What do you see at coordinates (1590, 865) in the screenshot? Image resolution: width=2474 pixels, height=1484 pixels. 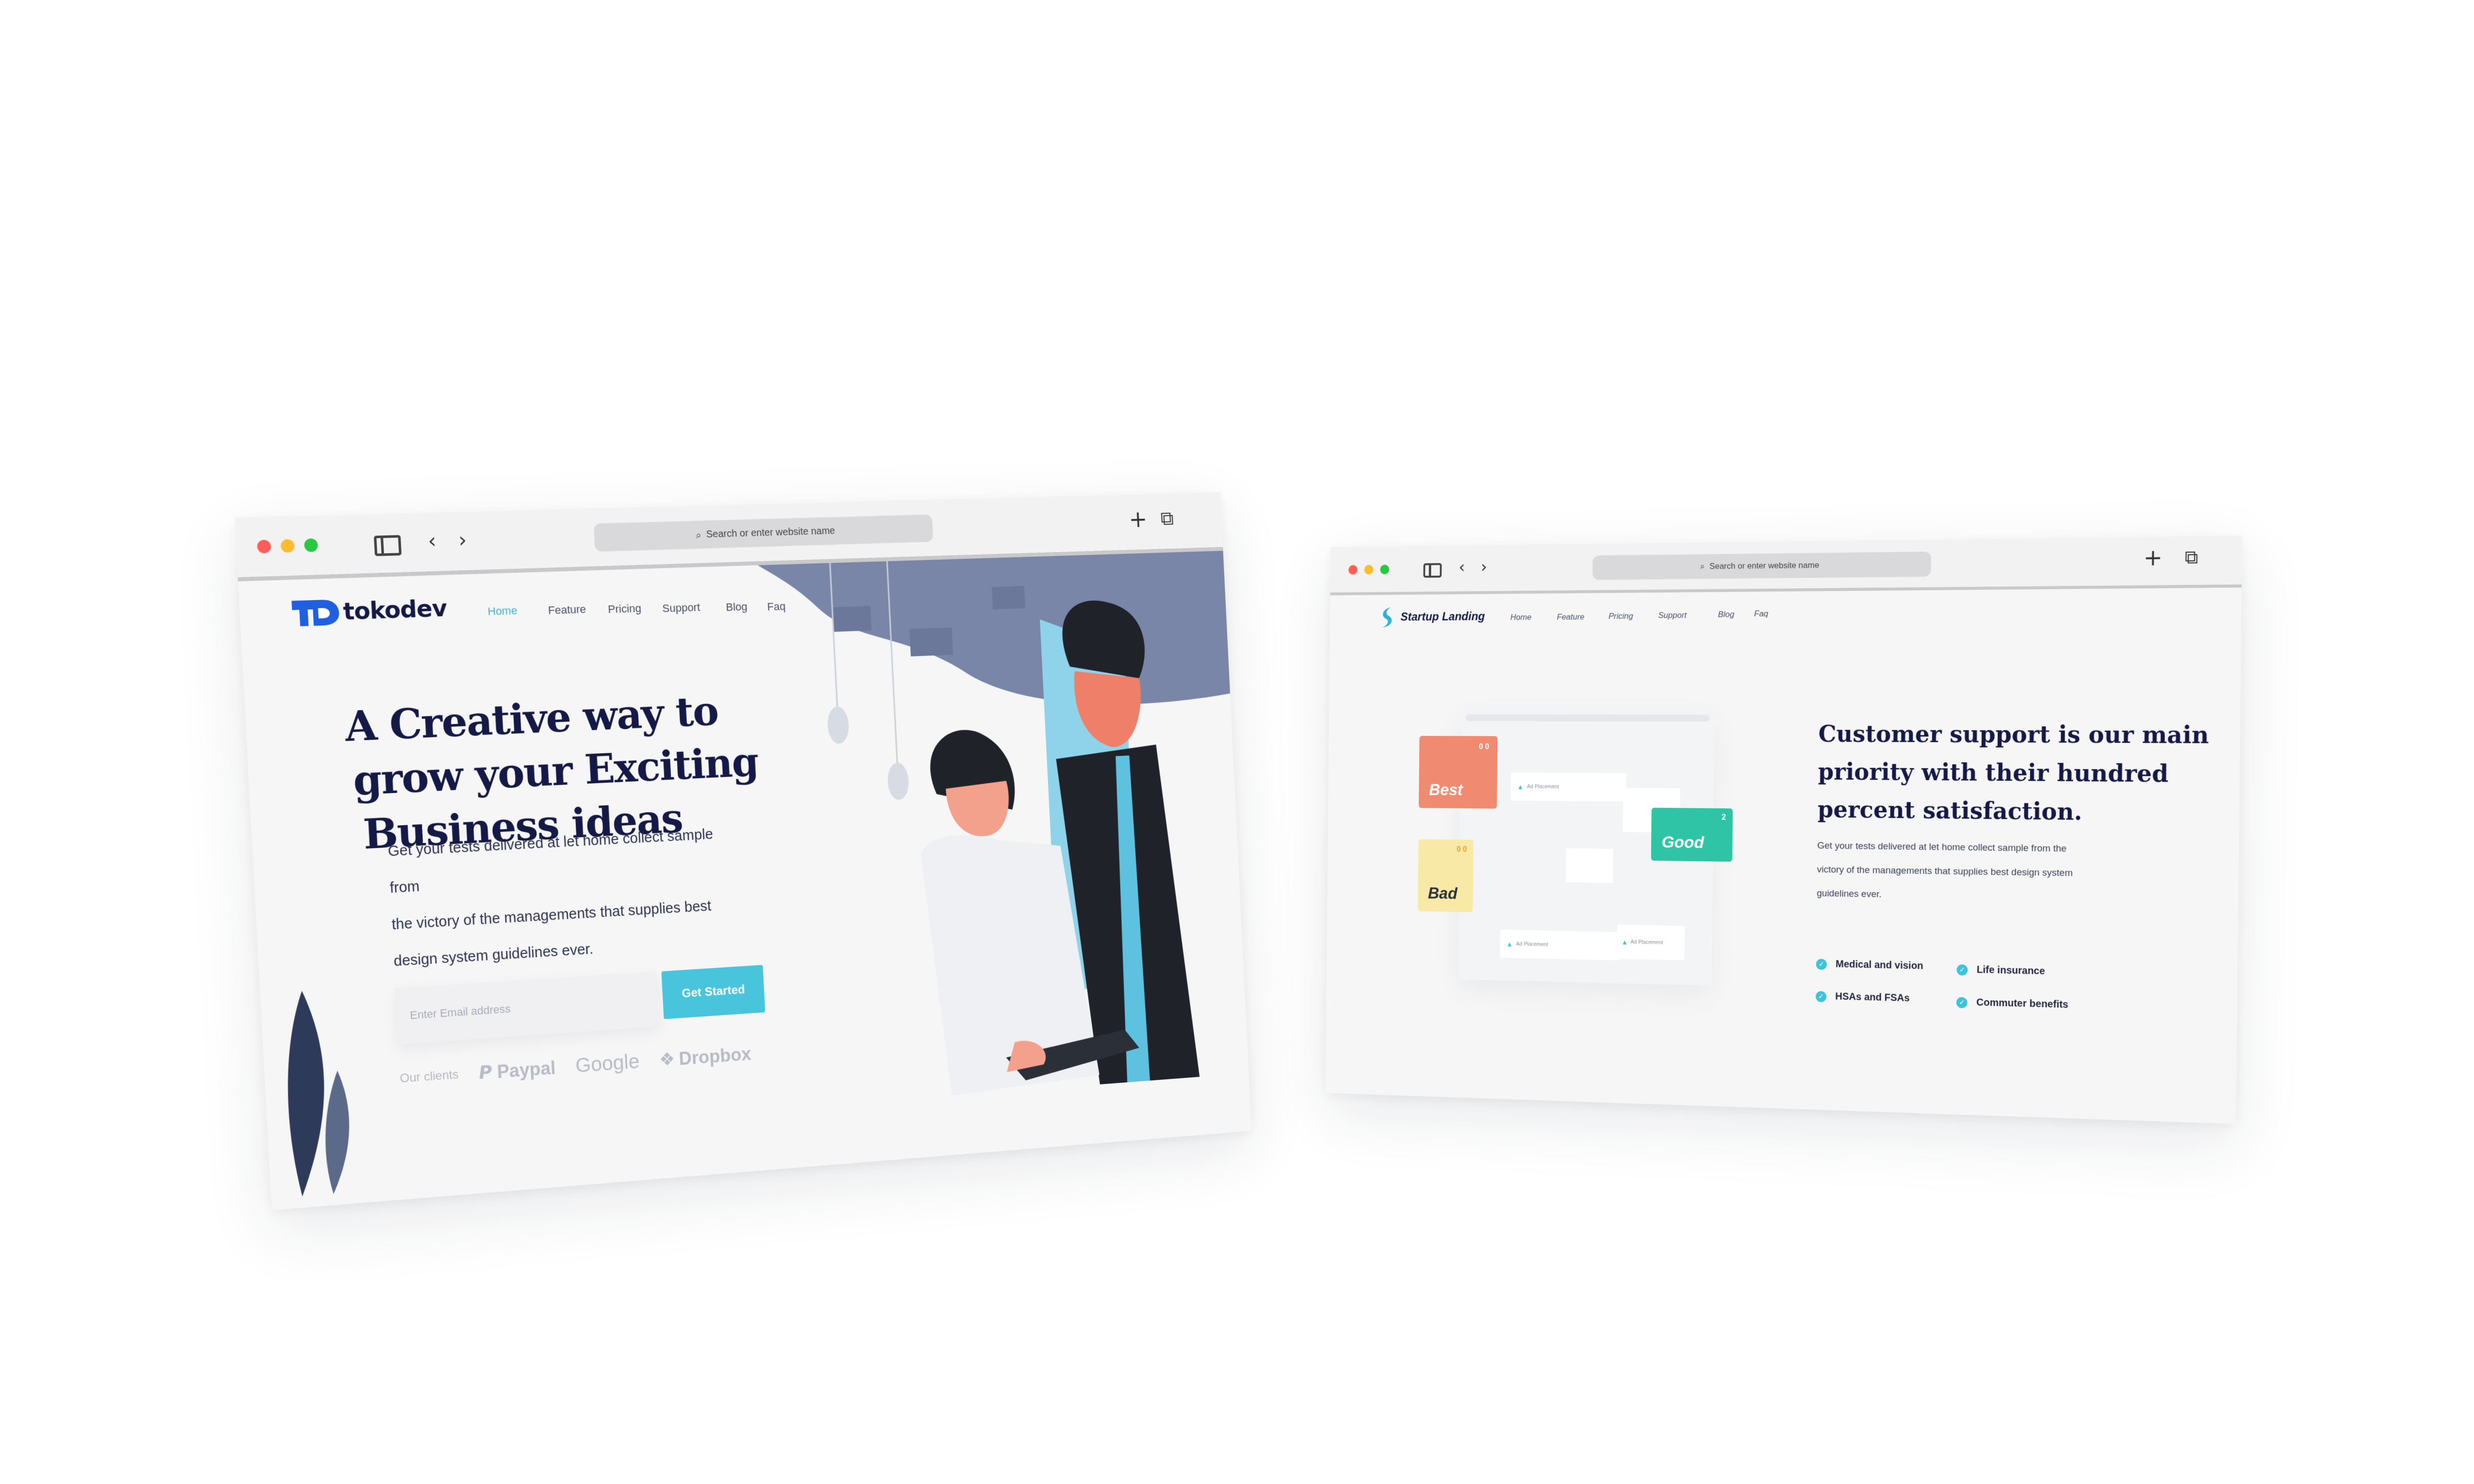 I see `chart-thumbnail` at bounding box center [1590, 865].